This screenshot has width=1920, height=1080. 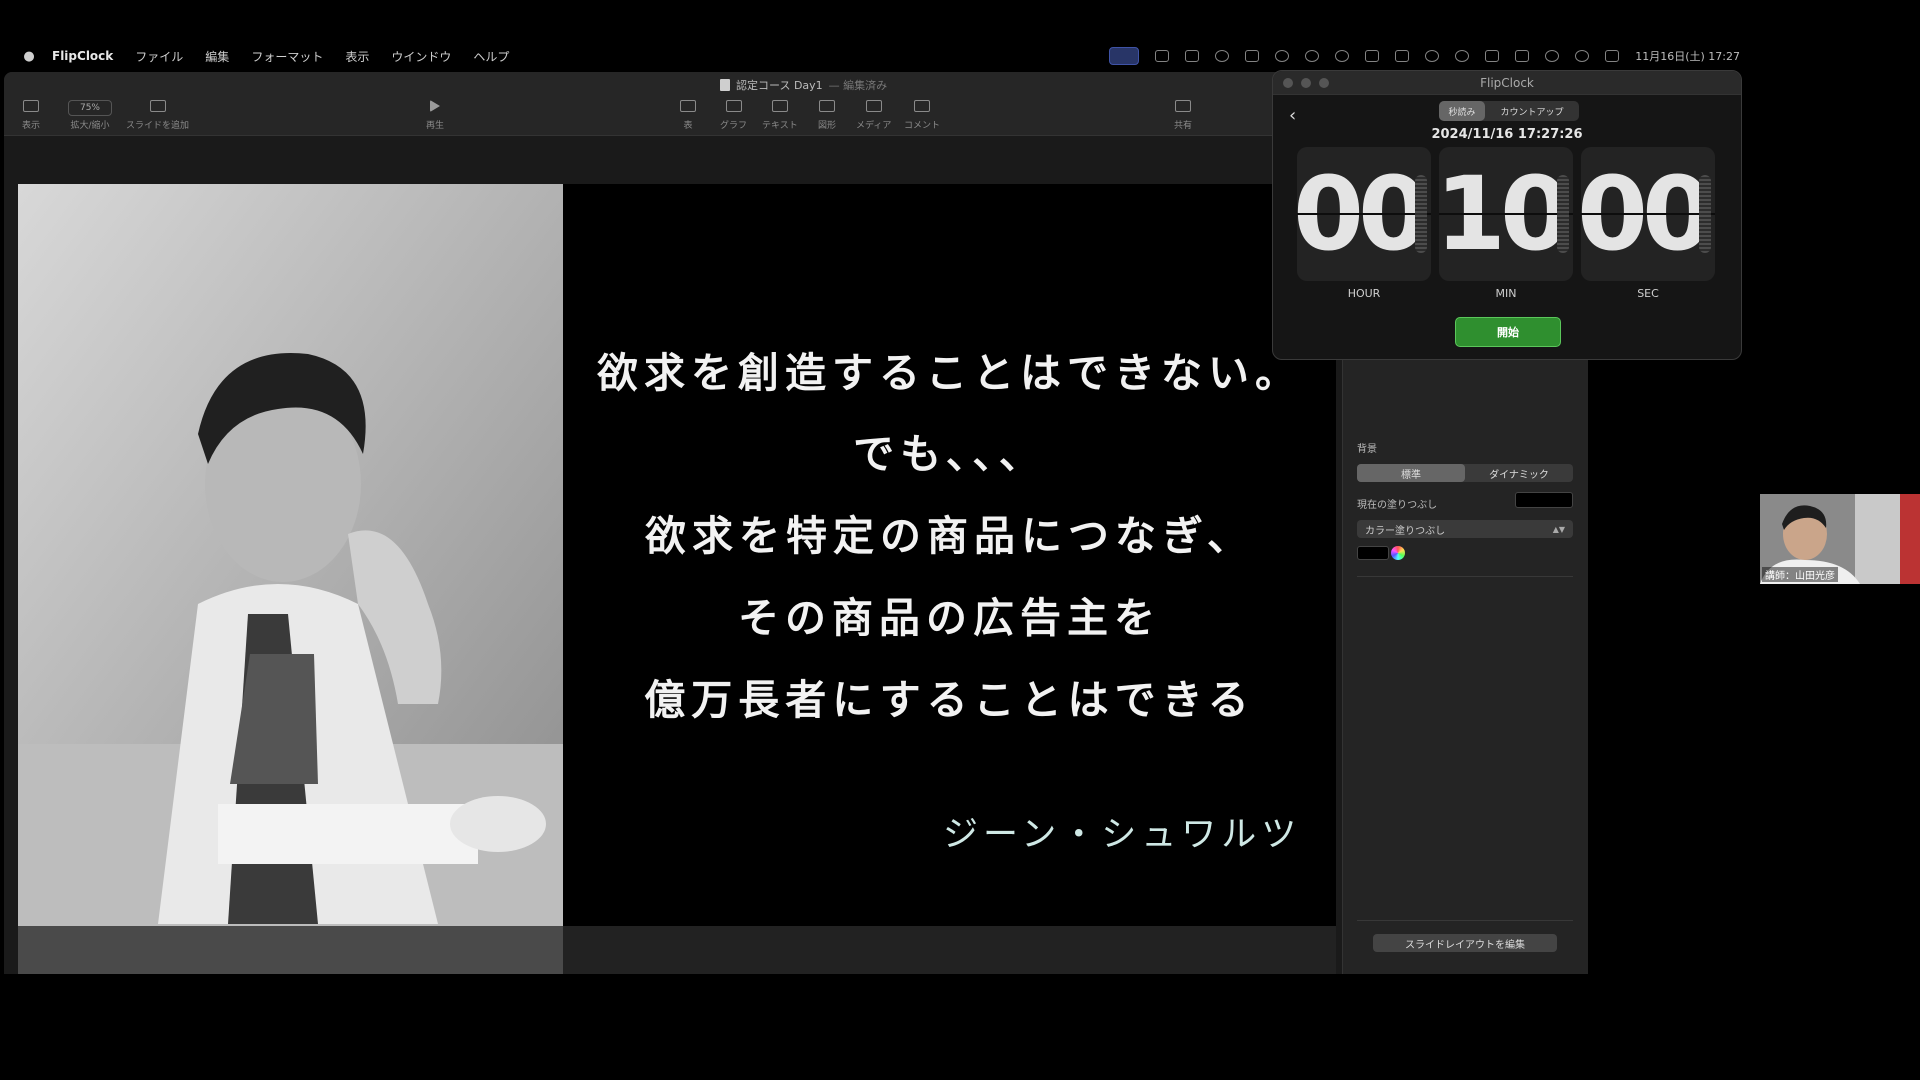 I want to click on text-label: テキスト, so click(x=780, y=126).